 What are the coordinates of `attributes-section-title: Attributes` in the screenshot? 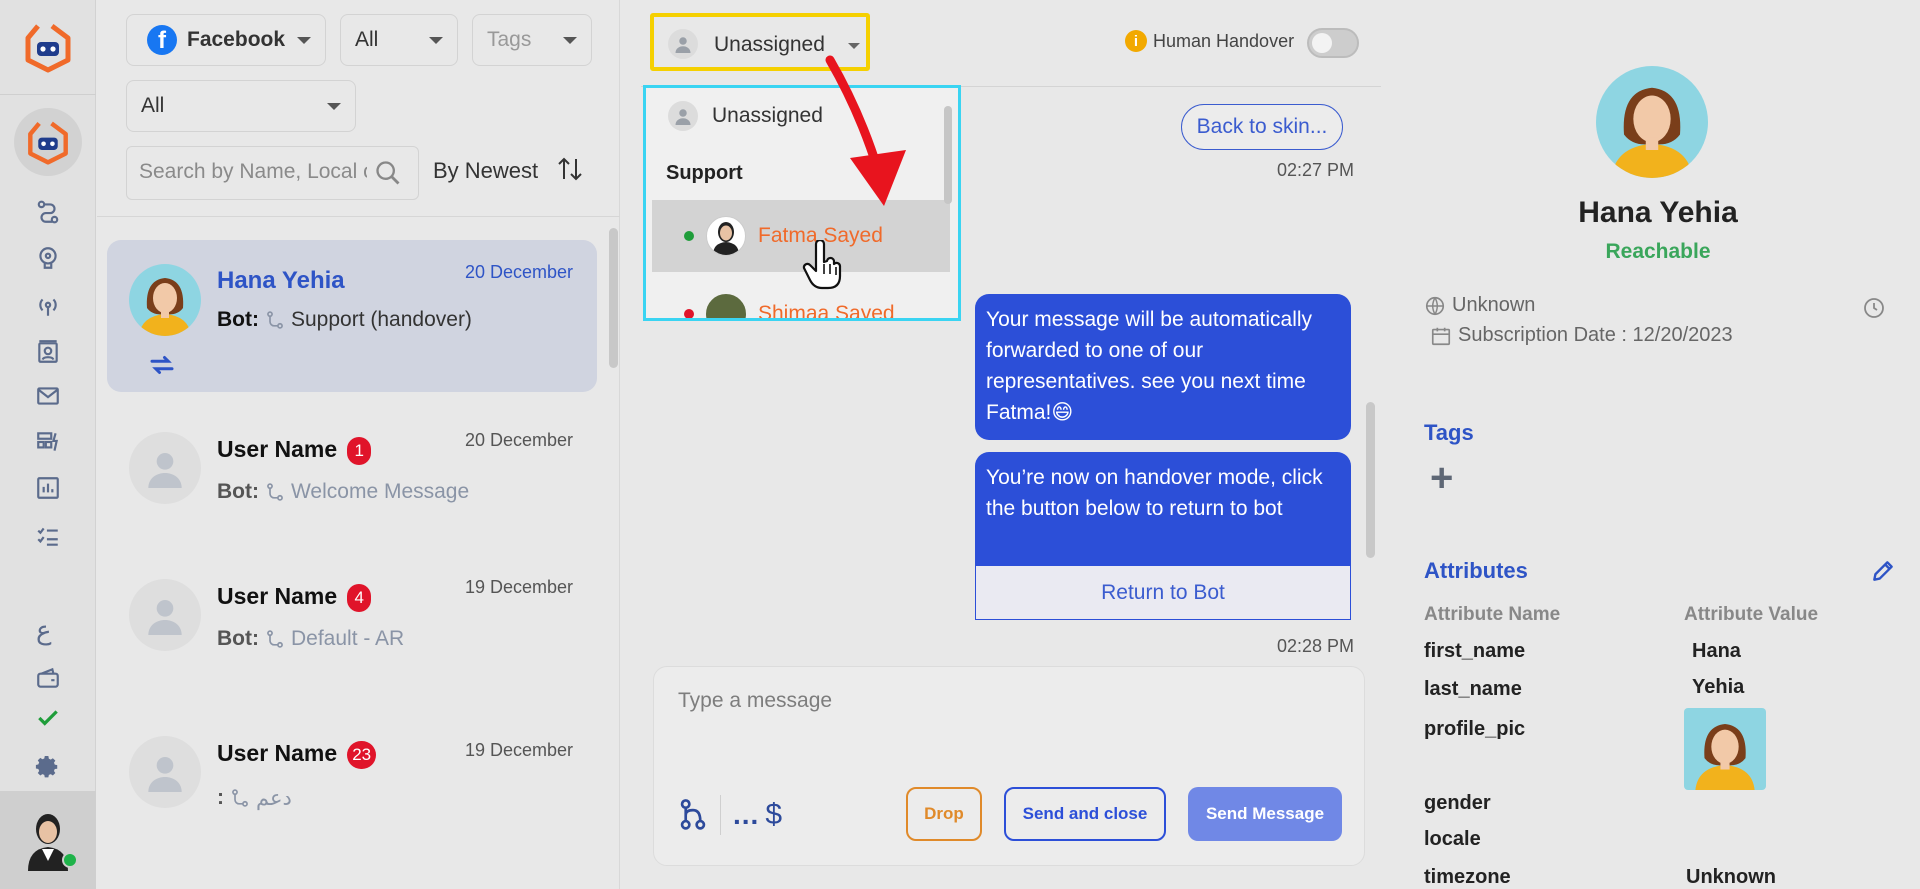 It's located at (1476, 570).